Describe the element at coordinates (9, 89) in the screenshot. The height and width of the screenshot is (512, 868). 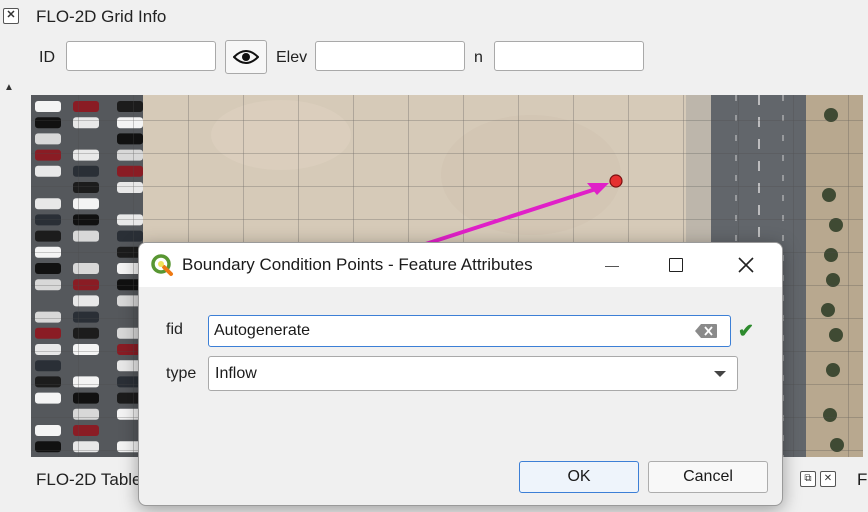
I see `scroll-up-icon: ▲` at that location.